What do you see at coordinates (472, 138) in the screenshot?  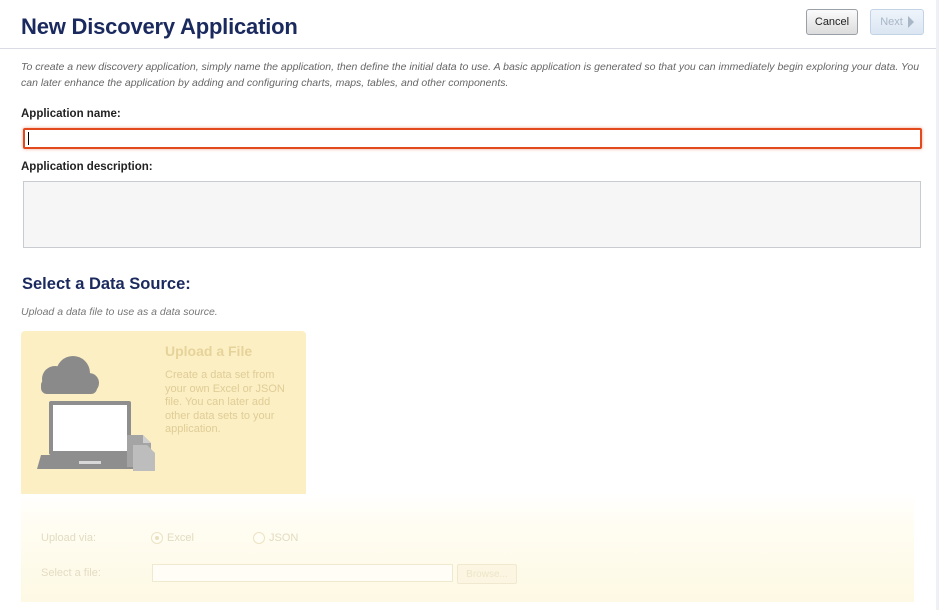 I see `application-name-input` at bounding box center [472, 138].